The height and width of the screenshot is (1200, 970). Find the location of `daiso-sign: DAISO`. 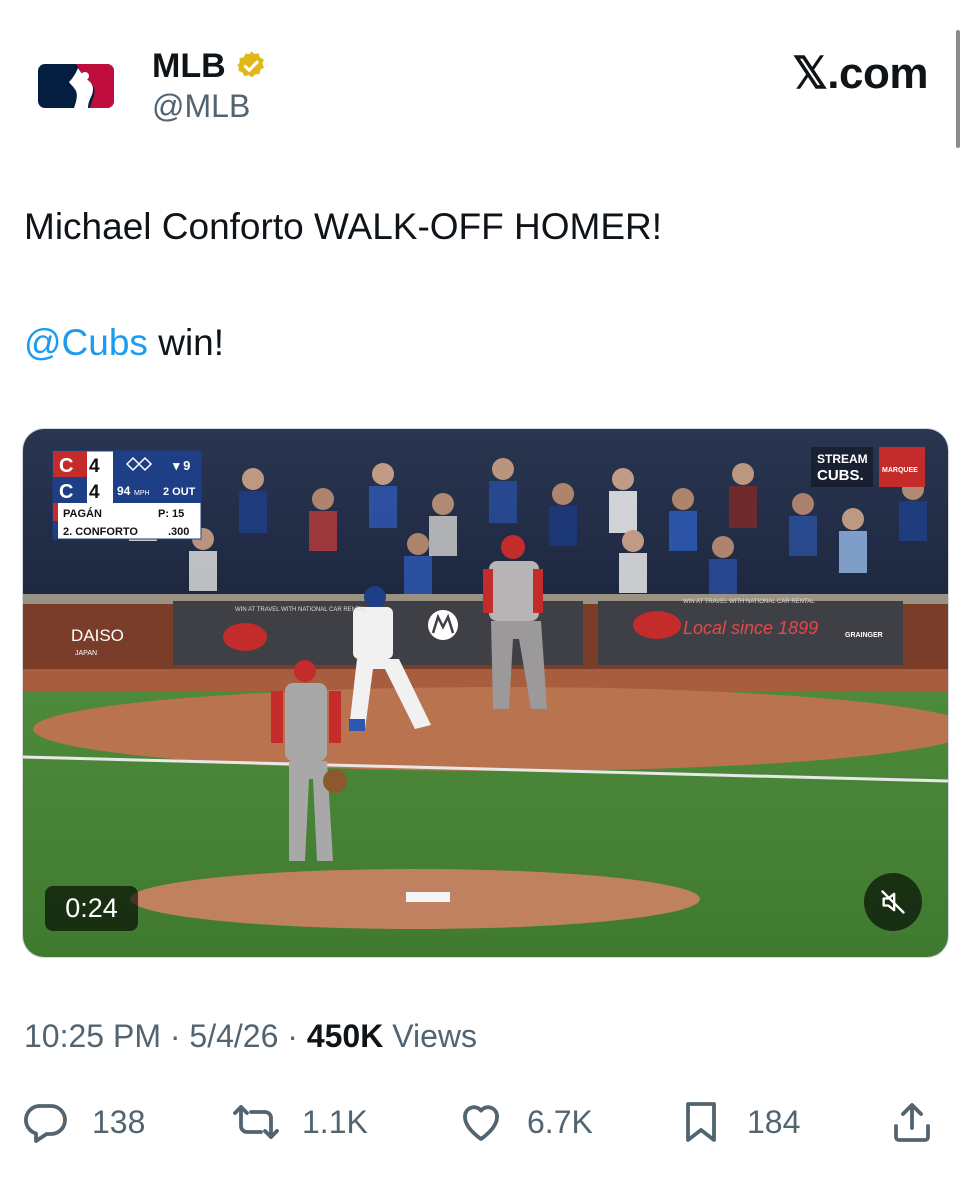

daiso-sign: DAISO is located at coordinates (97, 635).